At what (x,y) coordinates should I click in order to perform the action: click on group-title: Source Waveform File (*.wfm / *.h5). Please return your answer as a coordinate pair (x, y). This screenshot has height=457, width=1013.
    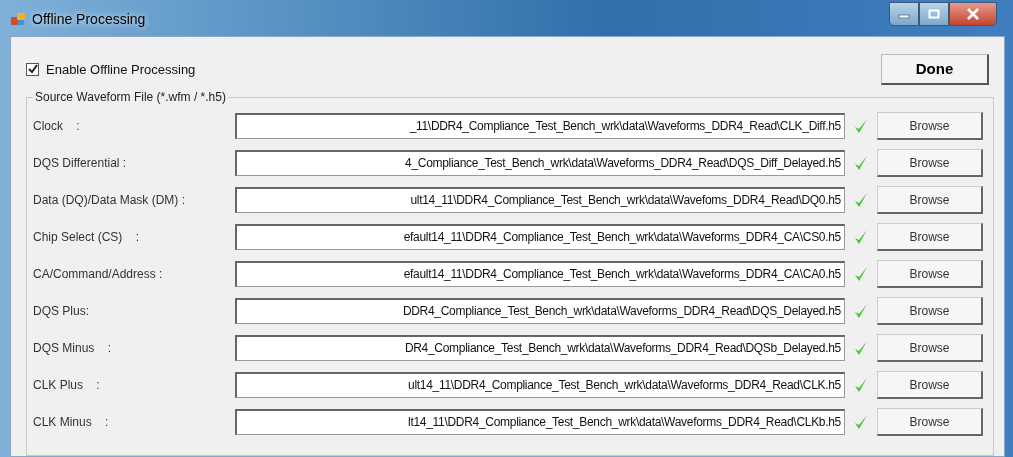
    Looking at the image, I should click on (130, 97).